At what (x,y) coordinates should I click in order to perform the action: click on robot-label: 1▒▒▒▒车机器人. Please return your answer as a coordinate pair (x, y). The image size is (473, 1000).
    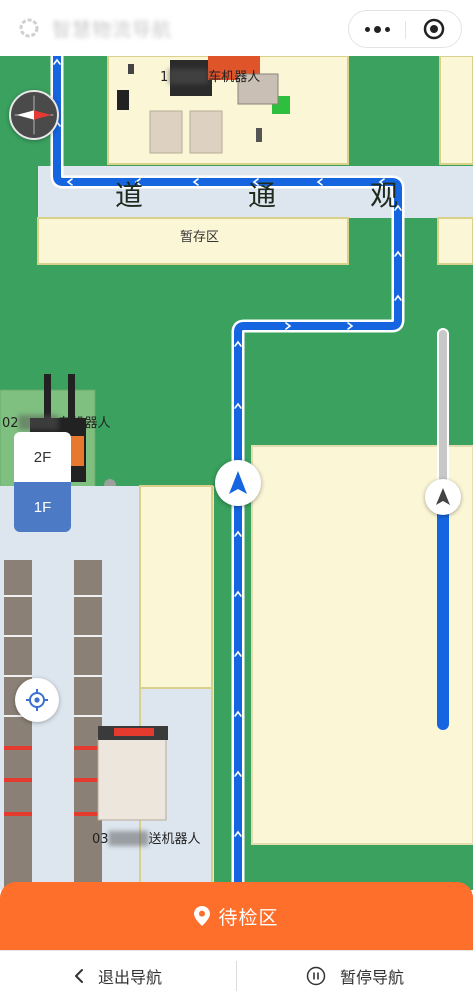
    Looking at the image, I should click on (210, 75).